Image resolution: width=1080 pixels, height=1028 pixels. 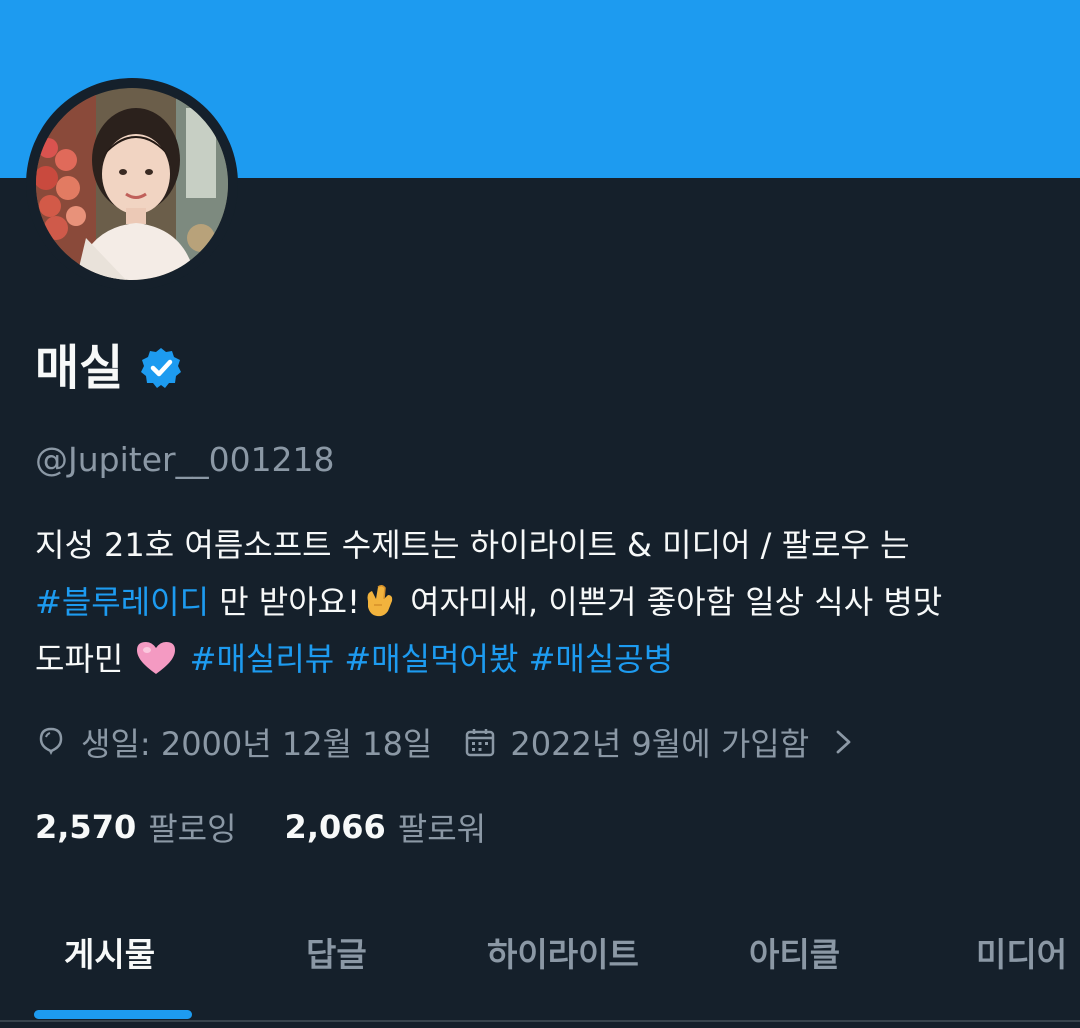 I want to click on bio-text: 여자미새, 이쁜거 좋아함 일상 식사 병맛, so click(x=671, y=602).